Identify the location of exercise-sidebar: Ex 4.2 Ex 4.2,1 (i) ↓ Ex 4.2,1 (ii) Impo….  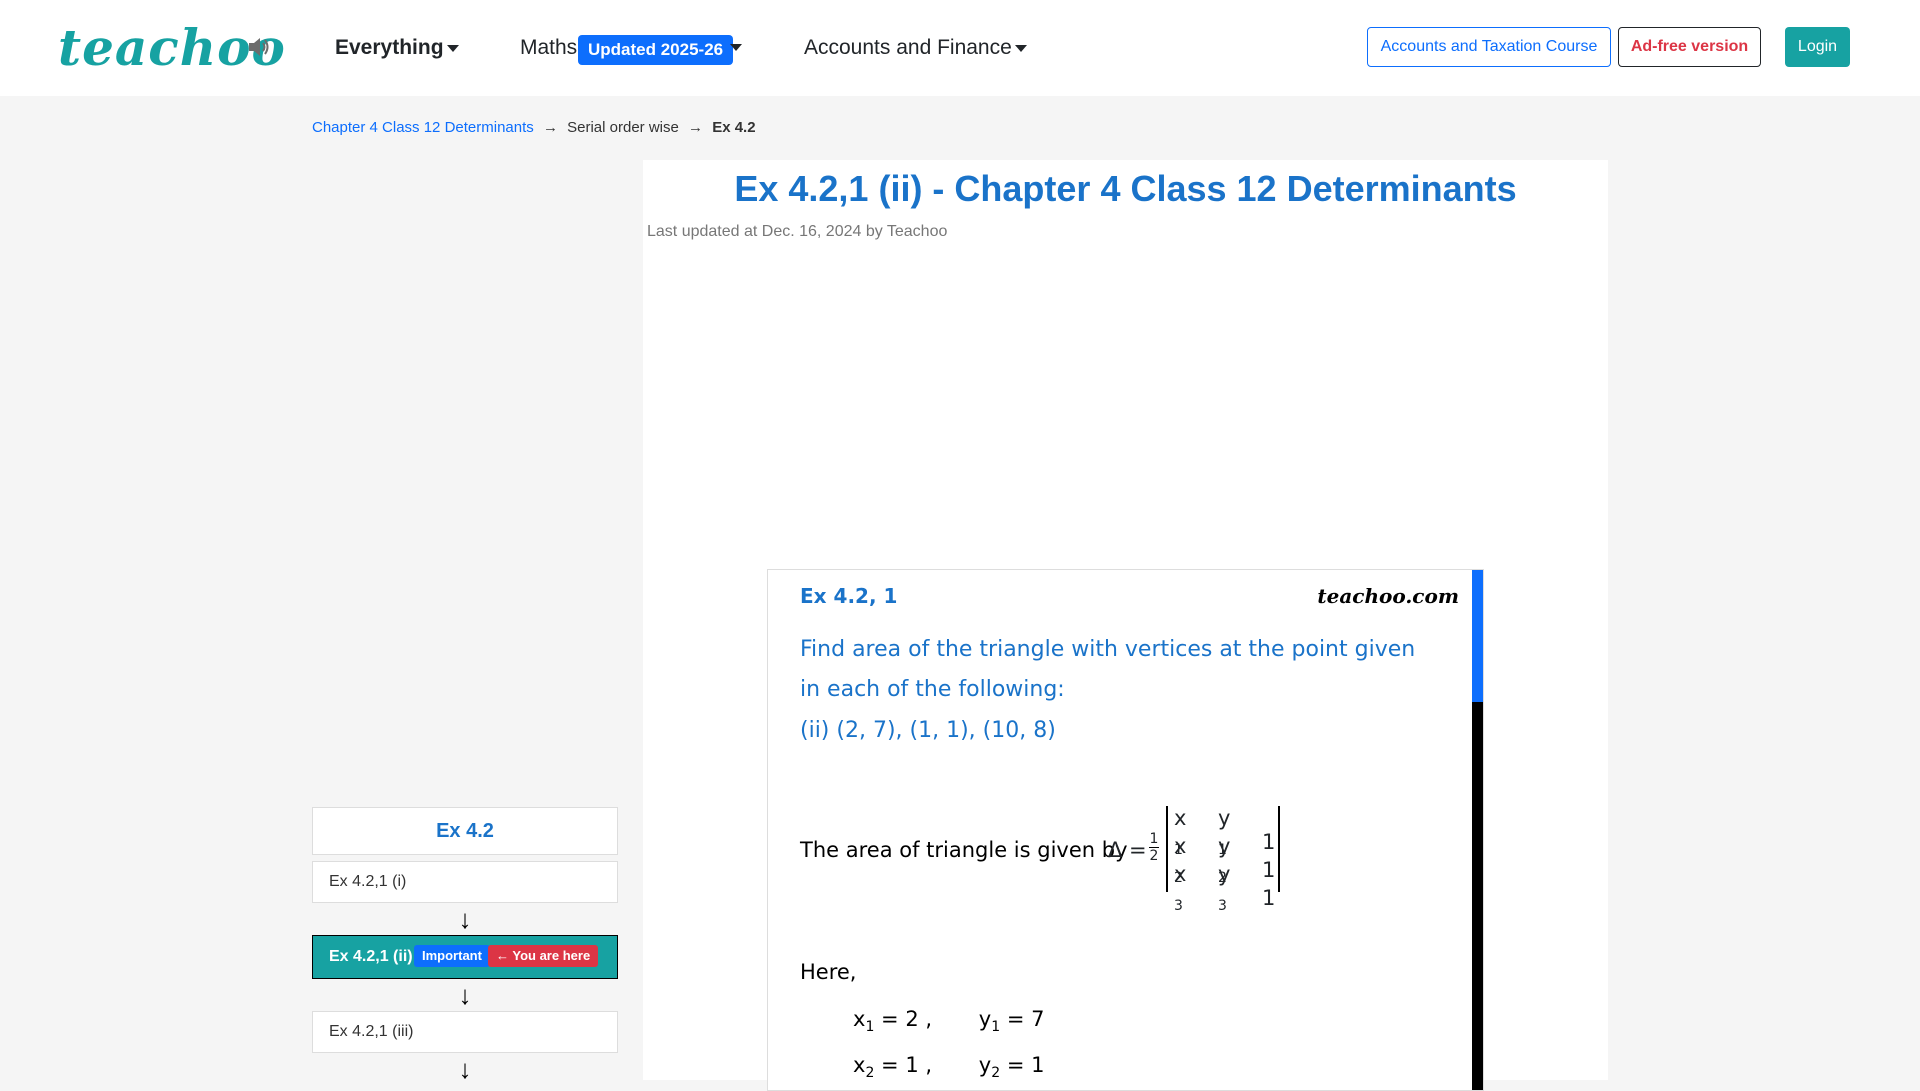
(465, 946).